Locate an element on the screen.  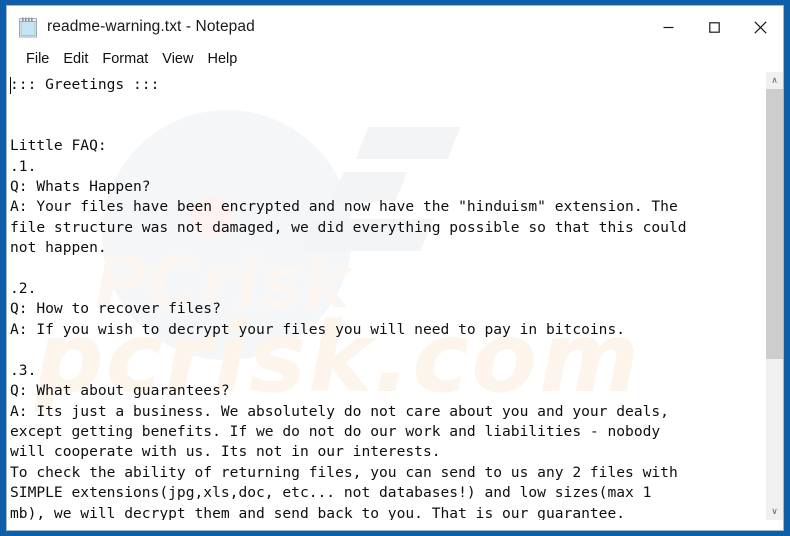
scroll-up-button: ∧ is located at coordinates (774, 80).